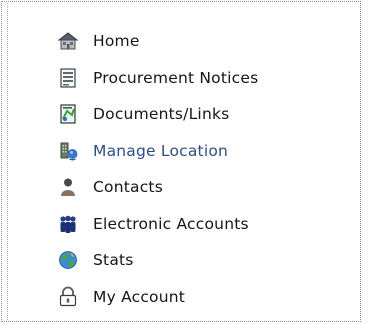 This screenshot has width=382, height=324. I want to click on contact-person-icon, so click(68, 187).